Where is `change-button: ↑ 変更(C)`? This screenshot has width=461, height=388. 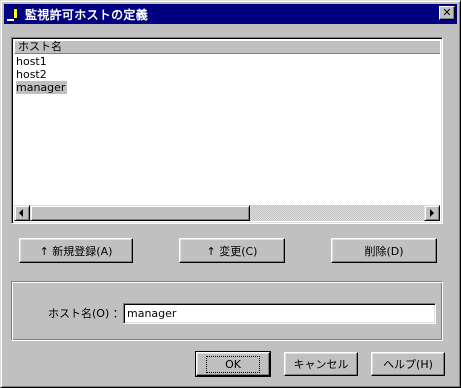
change-button: ↑ 変更(C) is located at coordinates (232, 250).